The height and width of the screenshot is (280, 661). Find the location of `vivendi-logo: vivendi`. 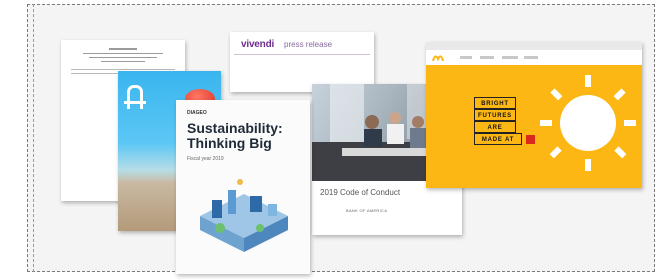

vivendi-logo: vivendi is located at coordinates (258, 44).